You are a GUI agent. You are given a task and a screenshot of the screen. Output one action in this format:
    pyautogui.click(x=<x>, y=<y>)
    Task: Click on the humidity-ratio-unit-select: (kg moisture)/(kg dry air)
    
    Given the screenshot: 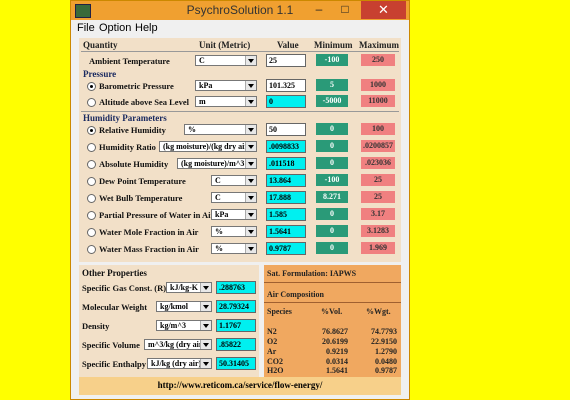 What is the action you would take?
    pyautogui.click(x=208, y=146)
    